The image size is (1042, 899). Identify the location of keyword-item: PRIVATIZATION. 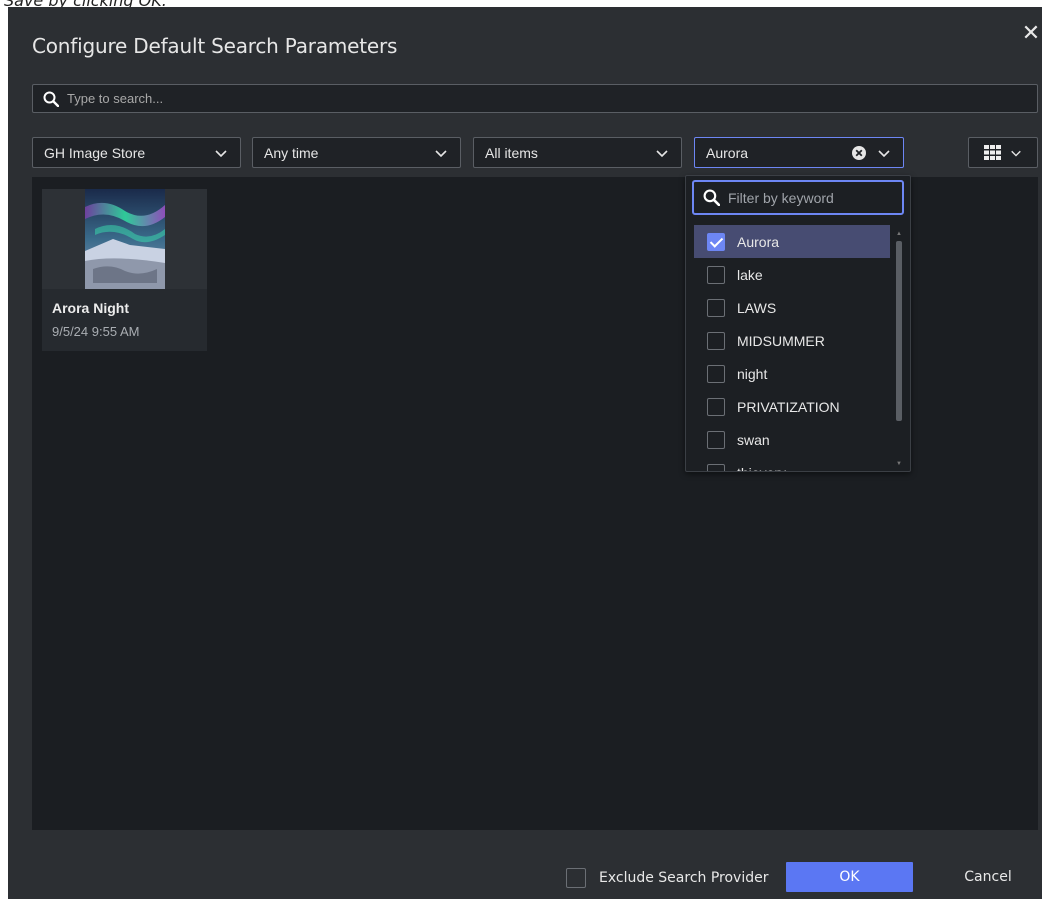
(792, 406).